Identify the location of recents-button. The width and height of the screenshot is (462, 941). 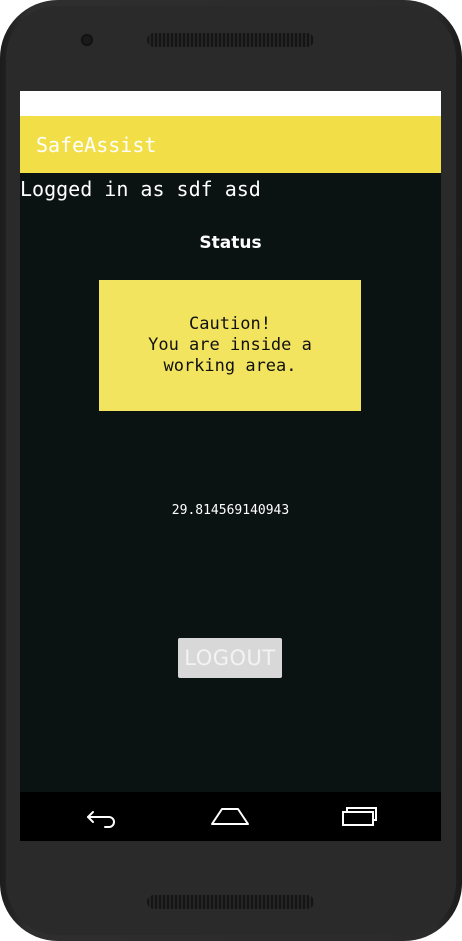
(359, 816).